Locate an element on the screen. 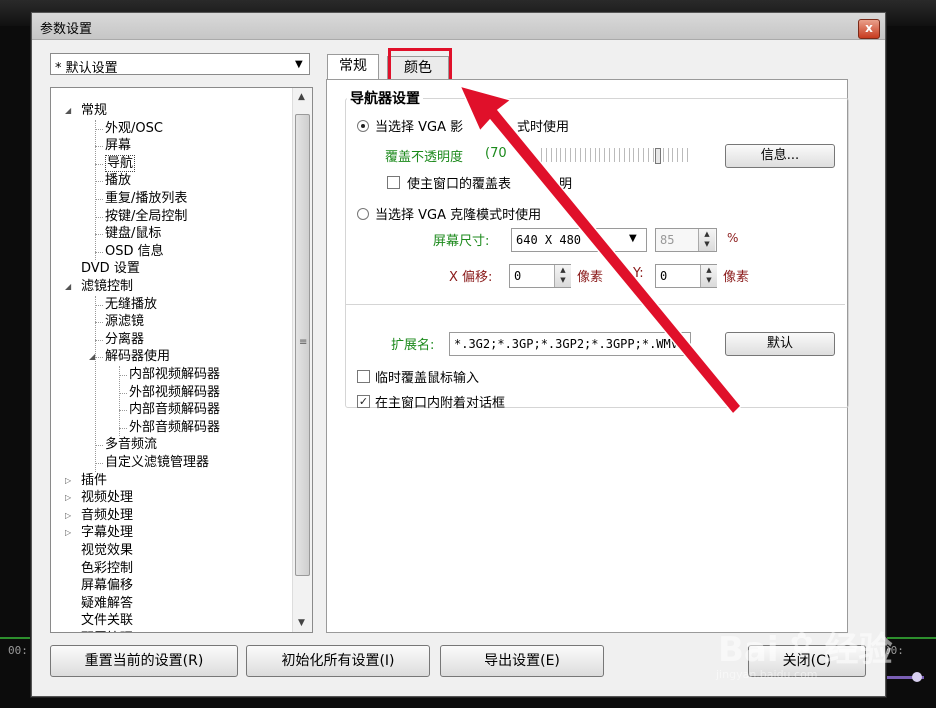 The image size is (936, 708). watermark-text: Bai is located at coordinates (748, 650).